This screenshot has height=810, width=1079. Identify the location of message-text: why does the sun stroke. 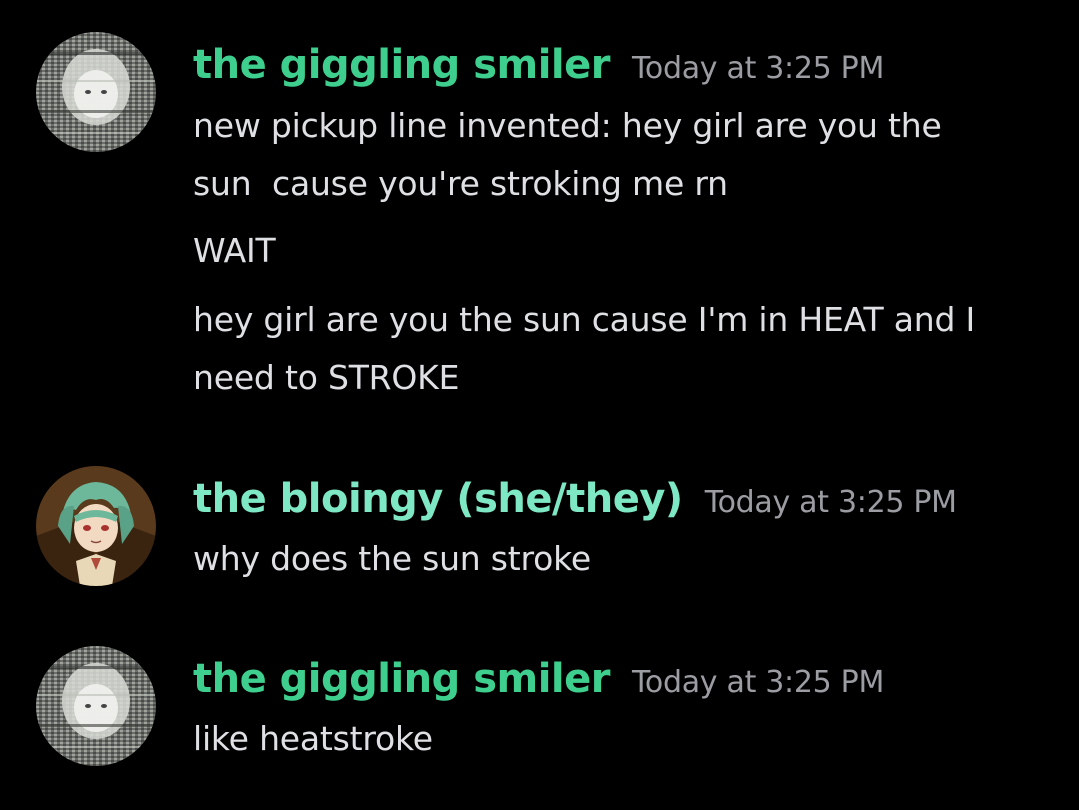
(392, 558).